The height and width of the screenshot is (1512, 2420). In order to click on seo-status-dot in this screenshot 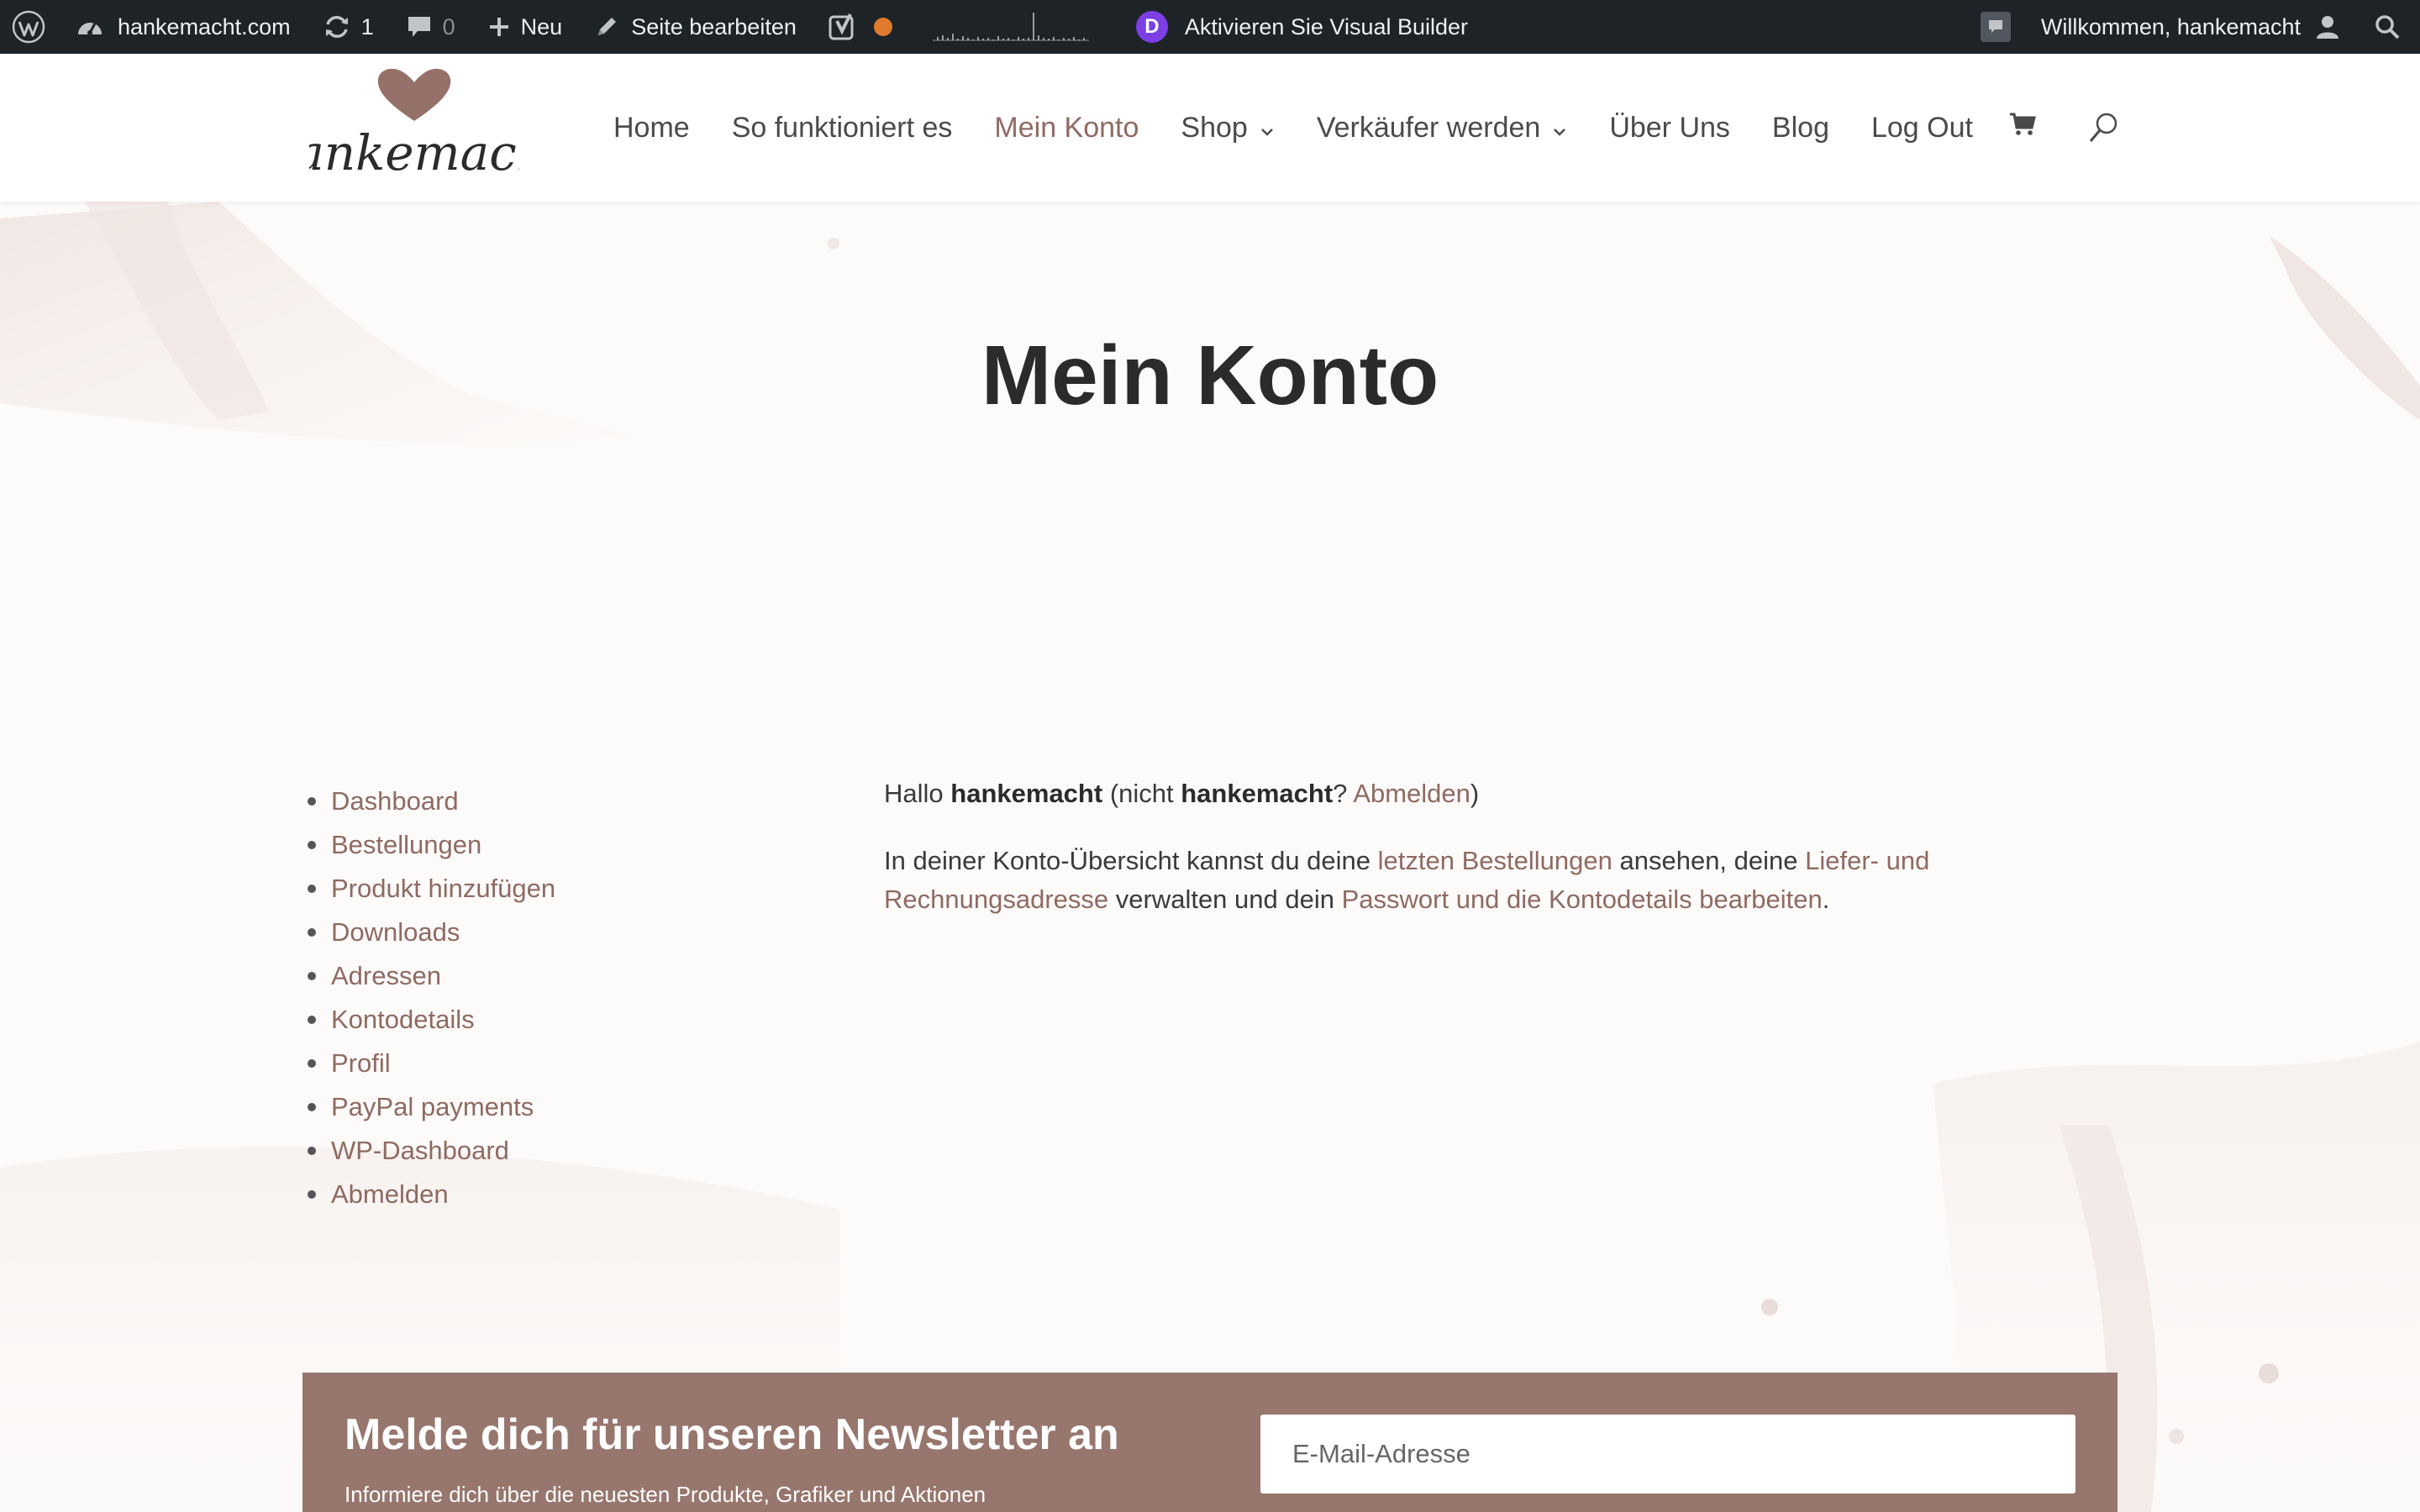, I will do `click(882, 27)`.